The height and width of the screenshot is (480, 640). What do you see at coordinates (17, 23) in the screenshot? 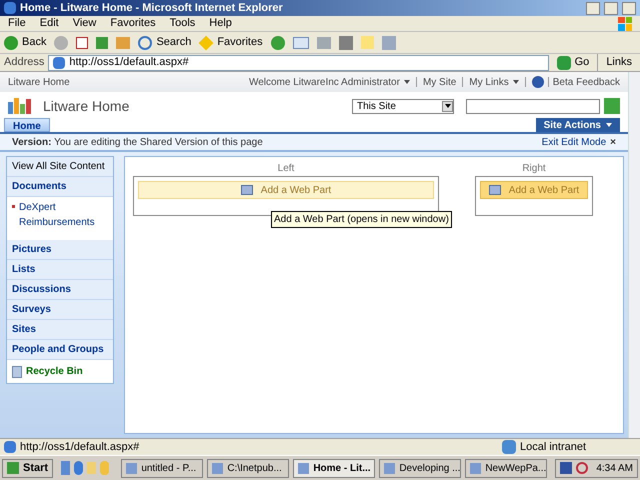
I see `menu-item: File` at bounding box center [17, 23].